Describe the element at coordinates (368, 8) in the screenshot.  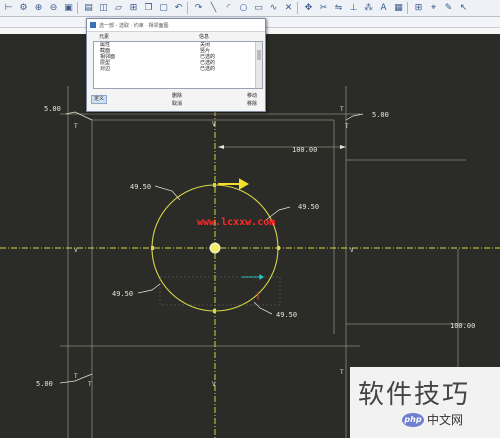
I see `array-icon: ⁂` at that location.